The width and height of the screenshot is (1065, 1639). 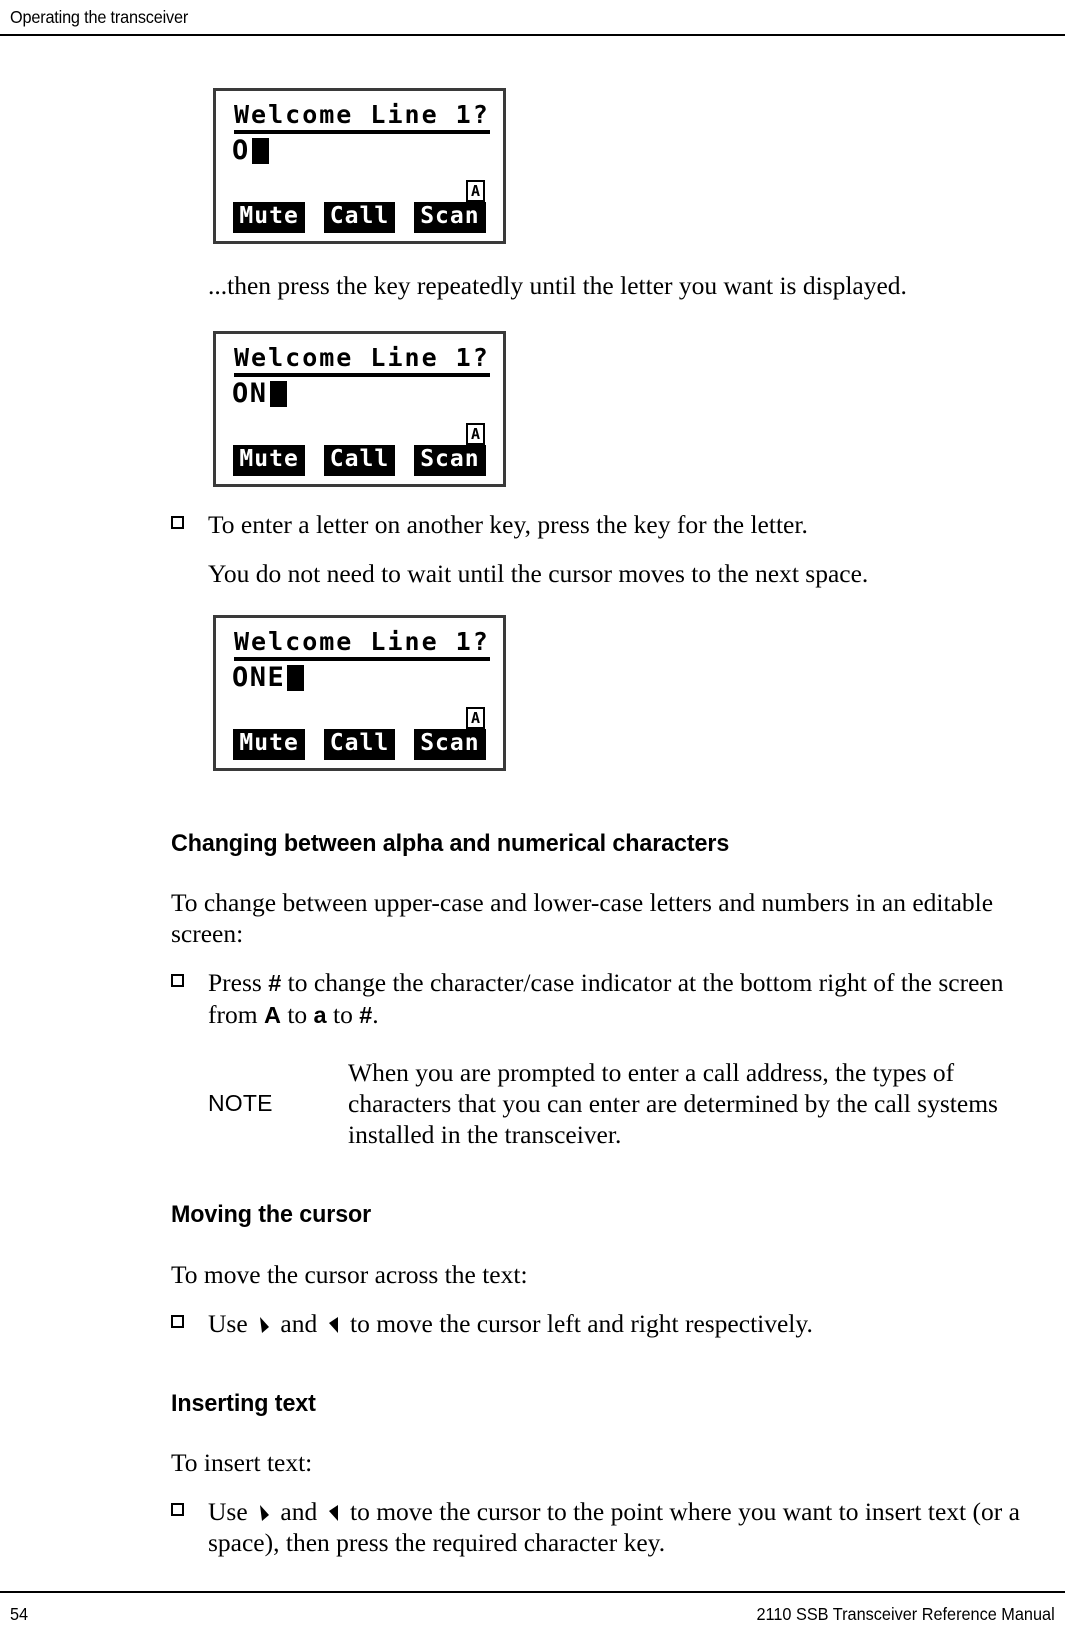 I want to click on bullet-text-to-1: to, so click(x=297, y=1015).